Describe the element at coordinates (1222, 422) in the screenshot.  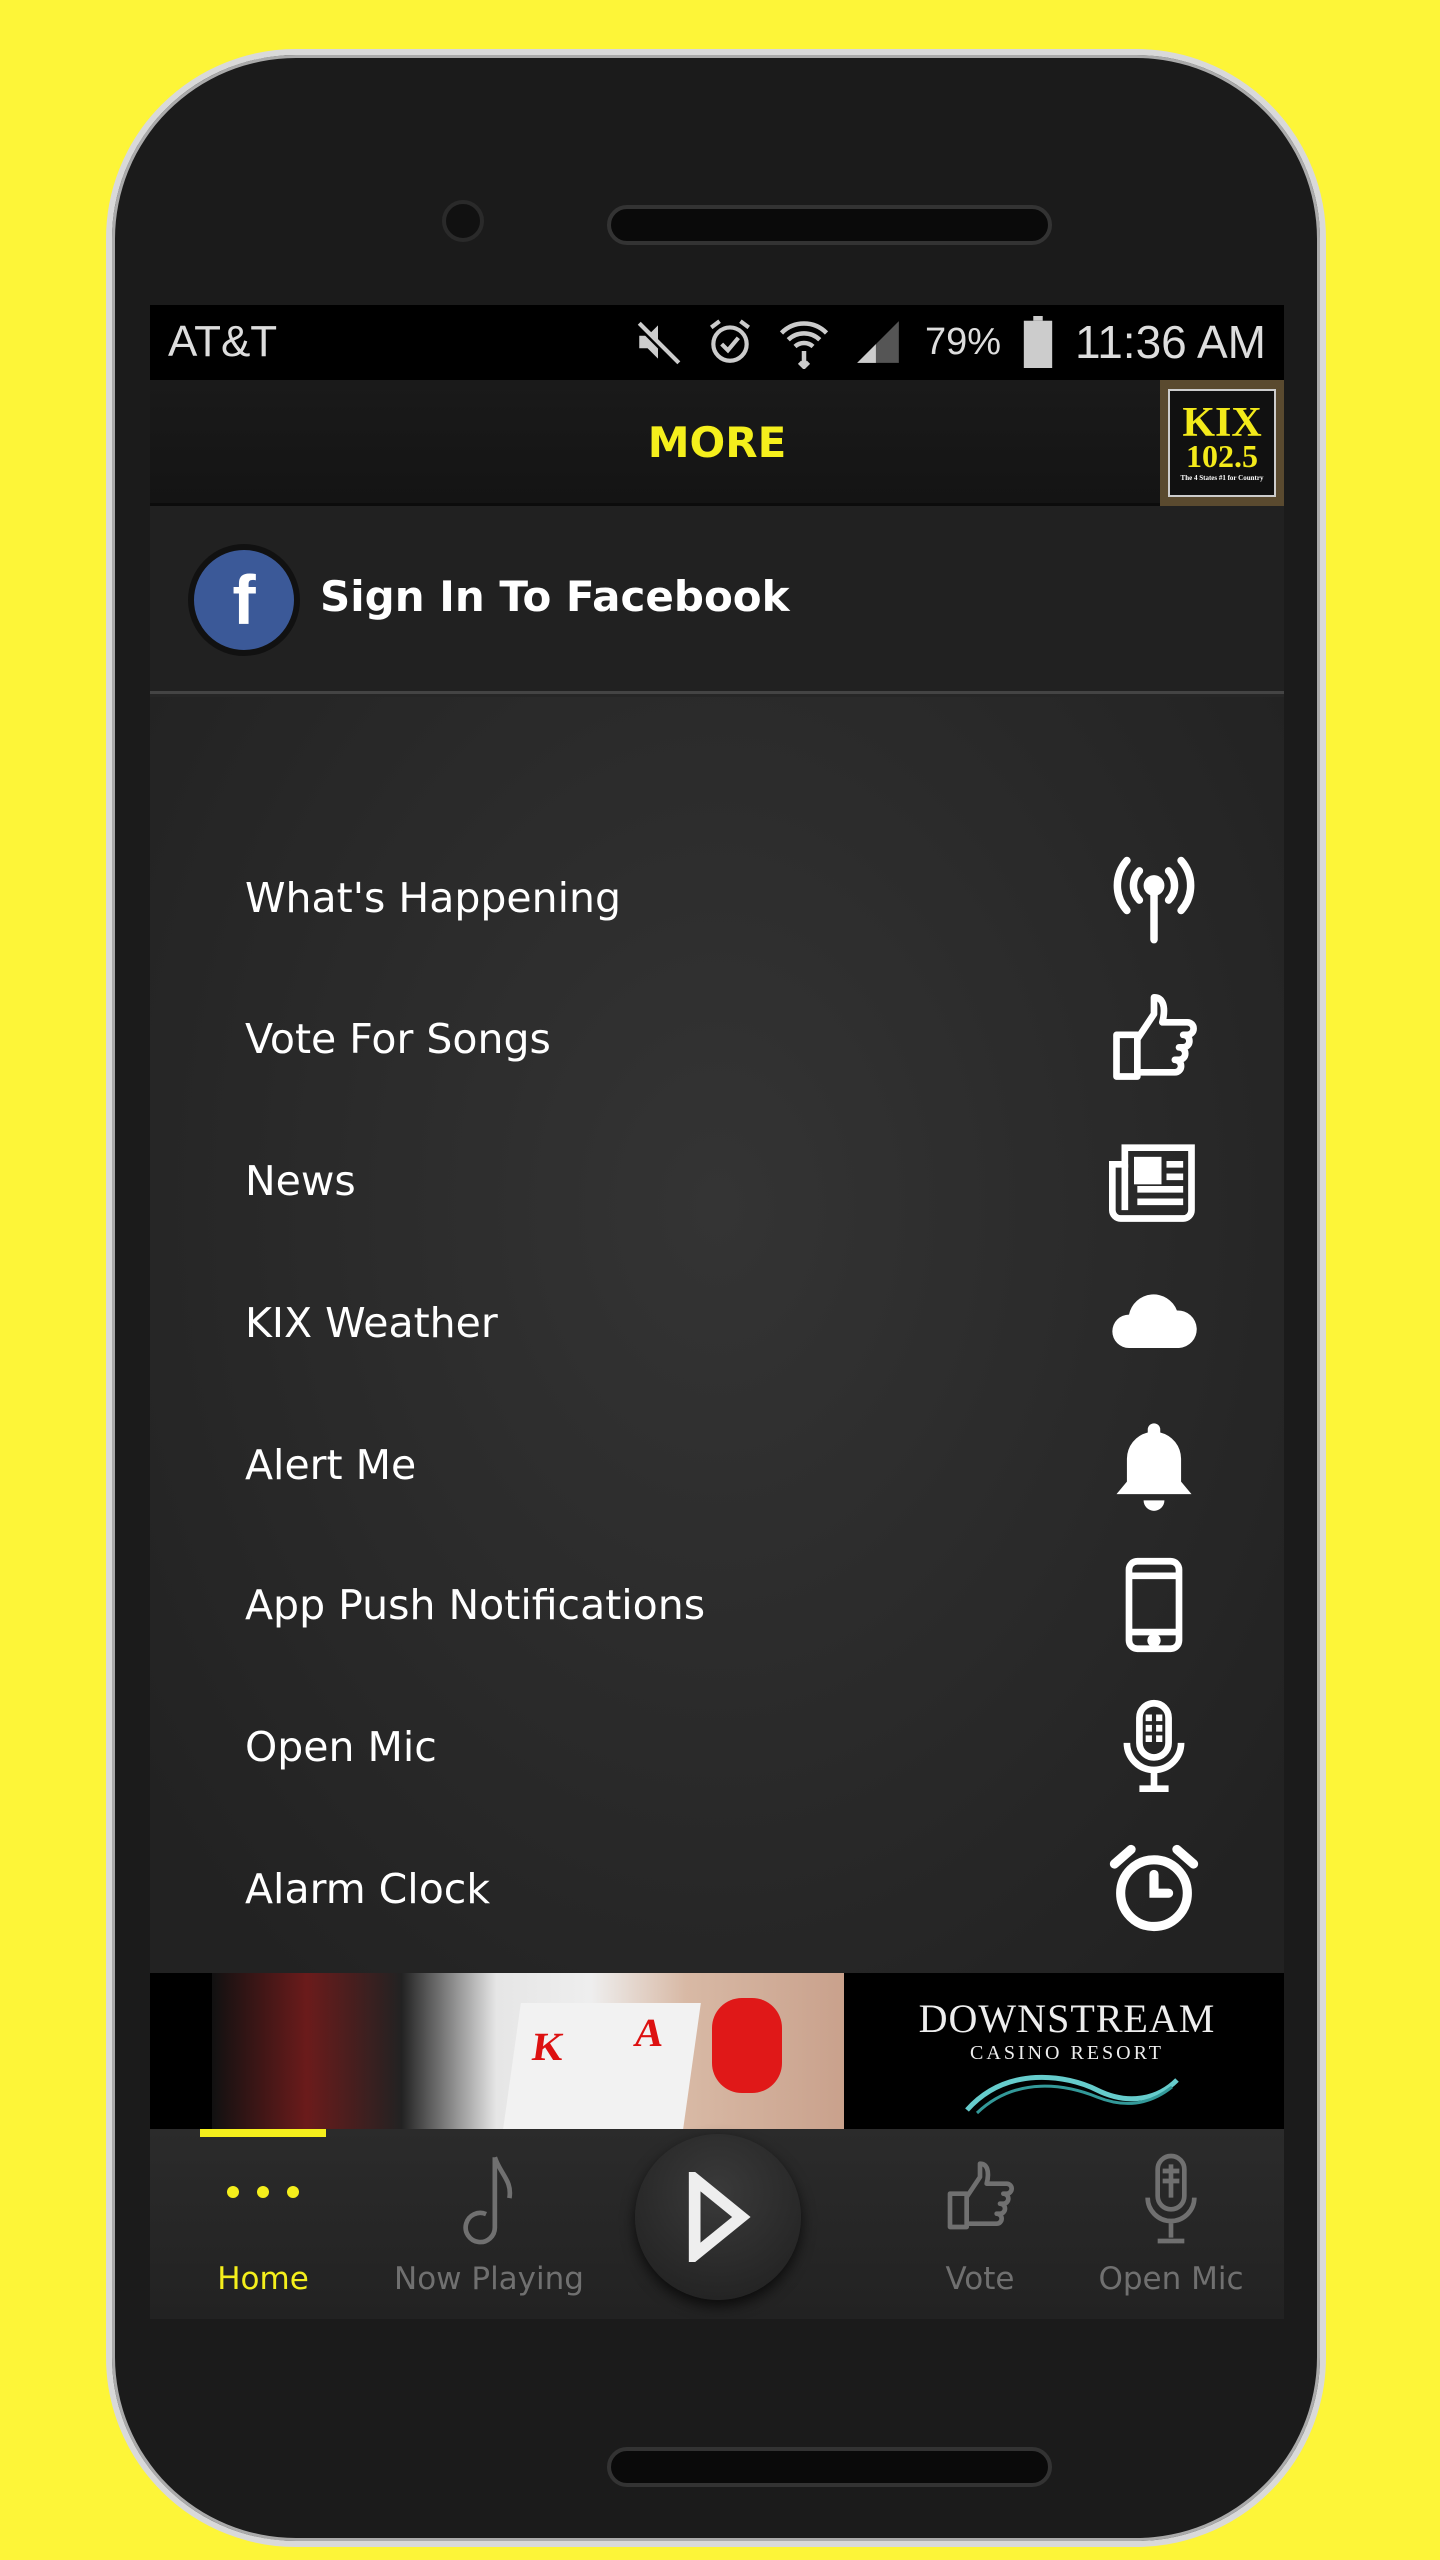
I see `logo-line1: KIX` at that location.